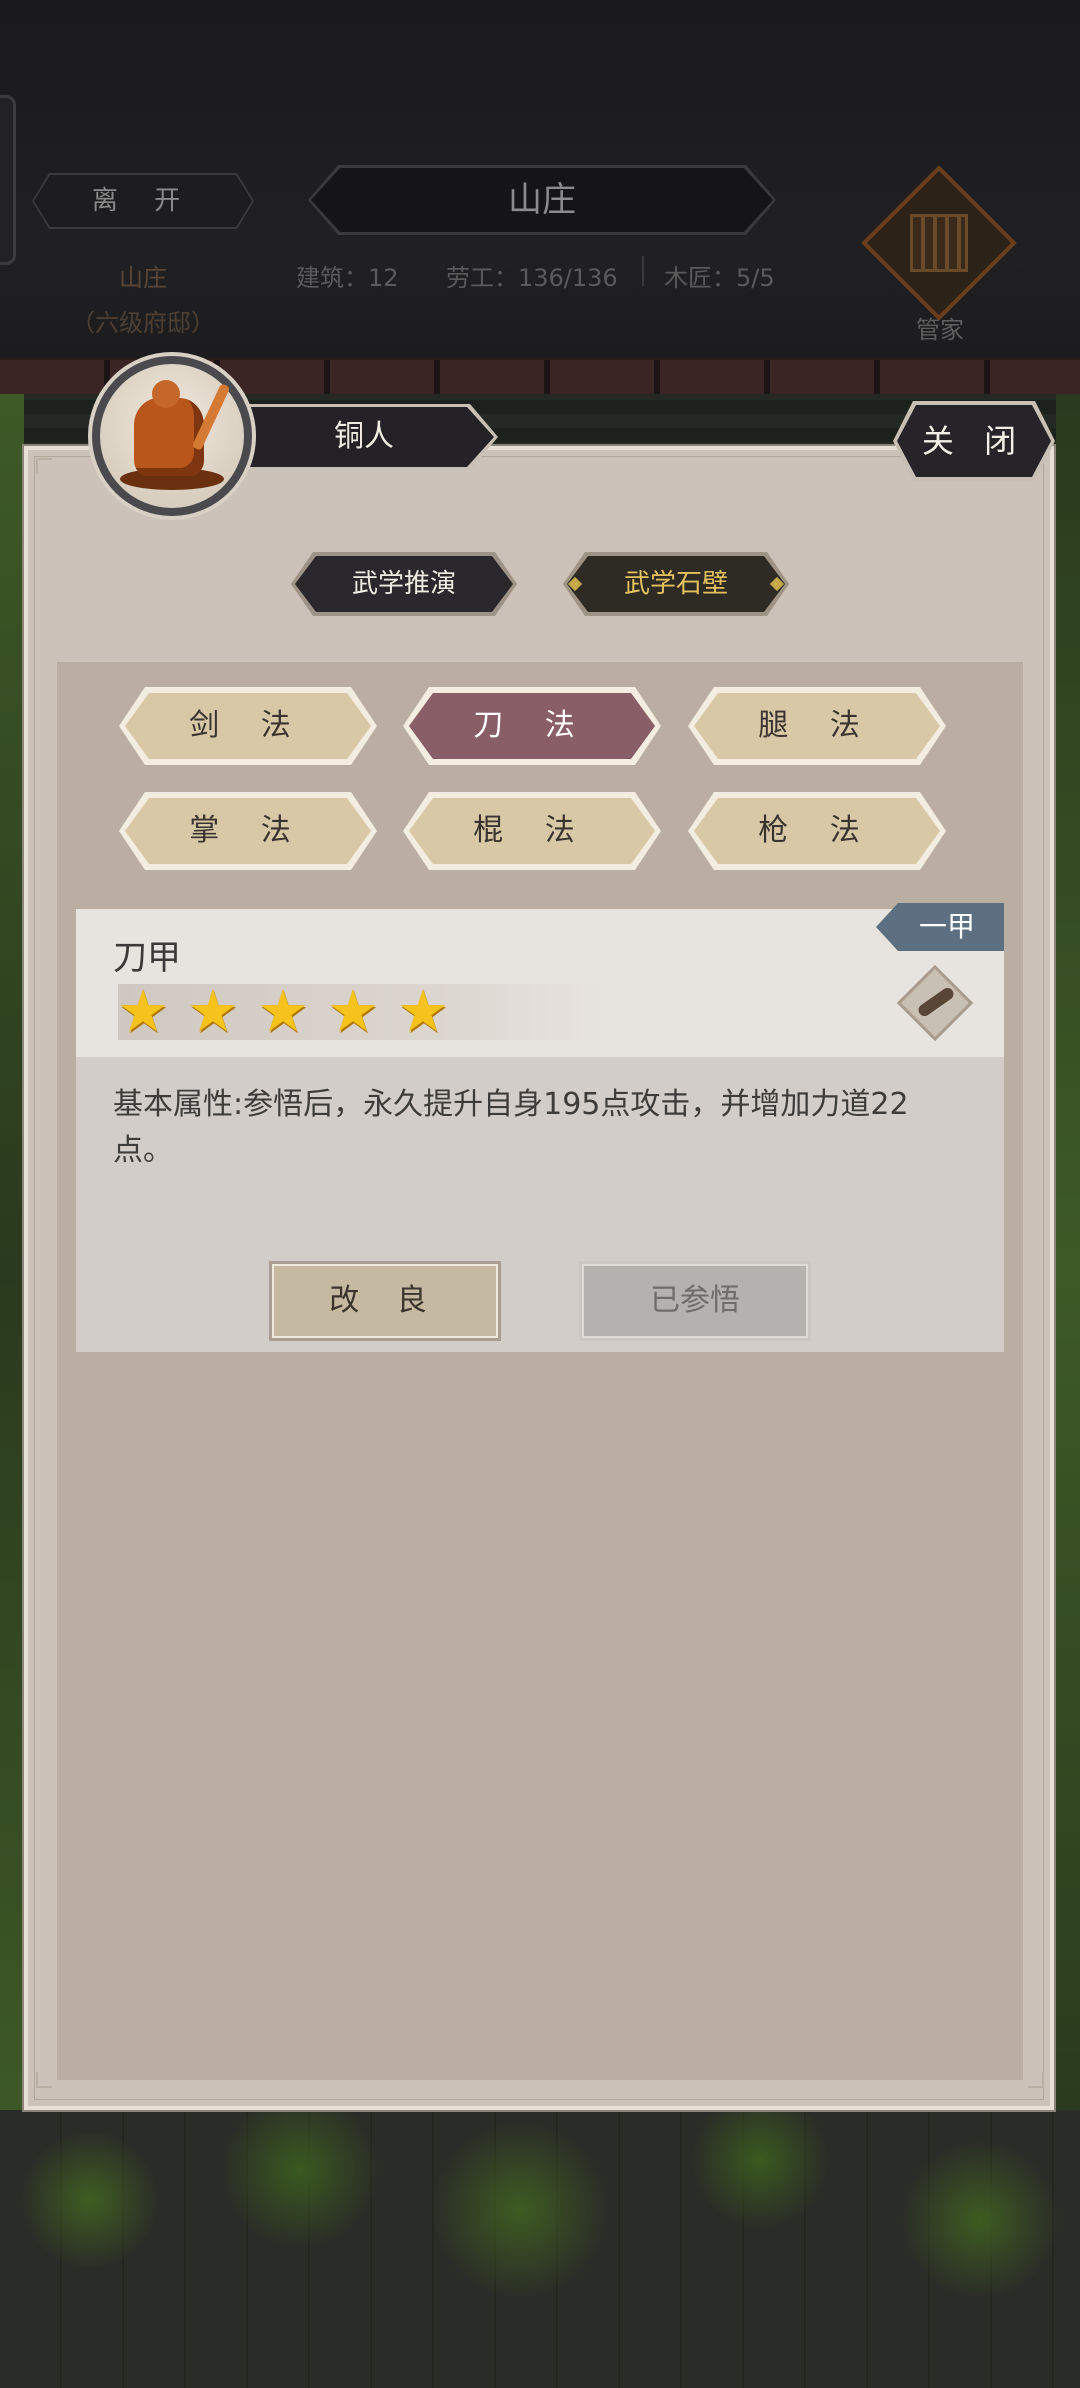 Image resolution: width=1080 pixels, height=2388 pixels. Describe the element at coordinates (695, 1301) in the screenshot. I see `comprehended-button: 已参悟` at that location.